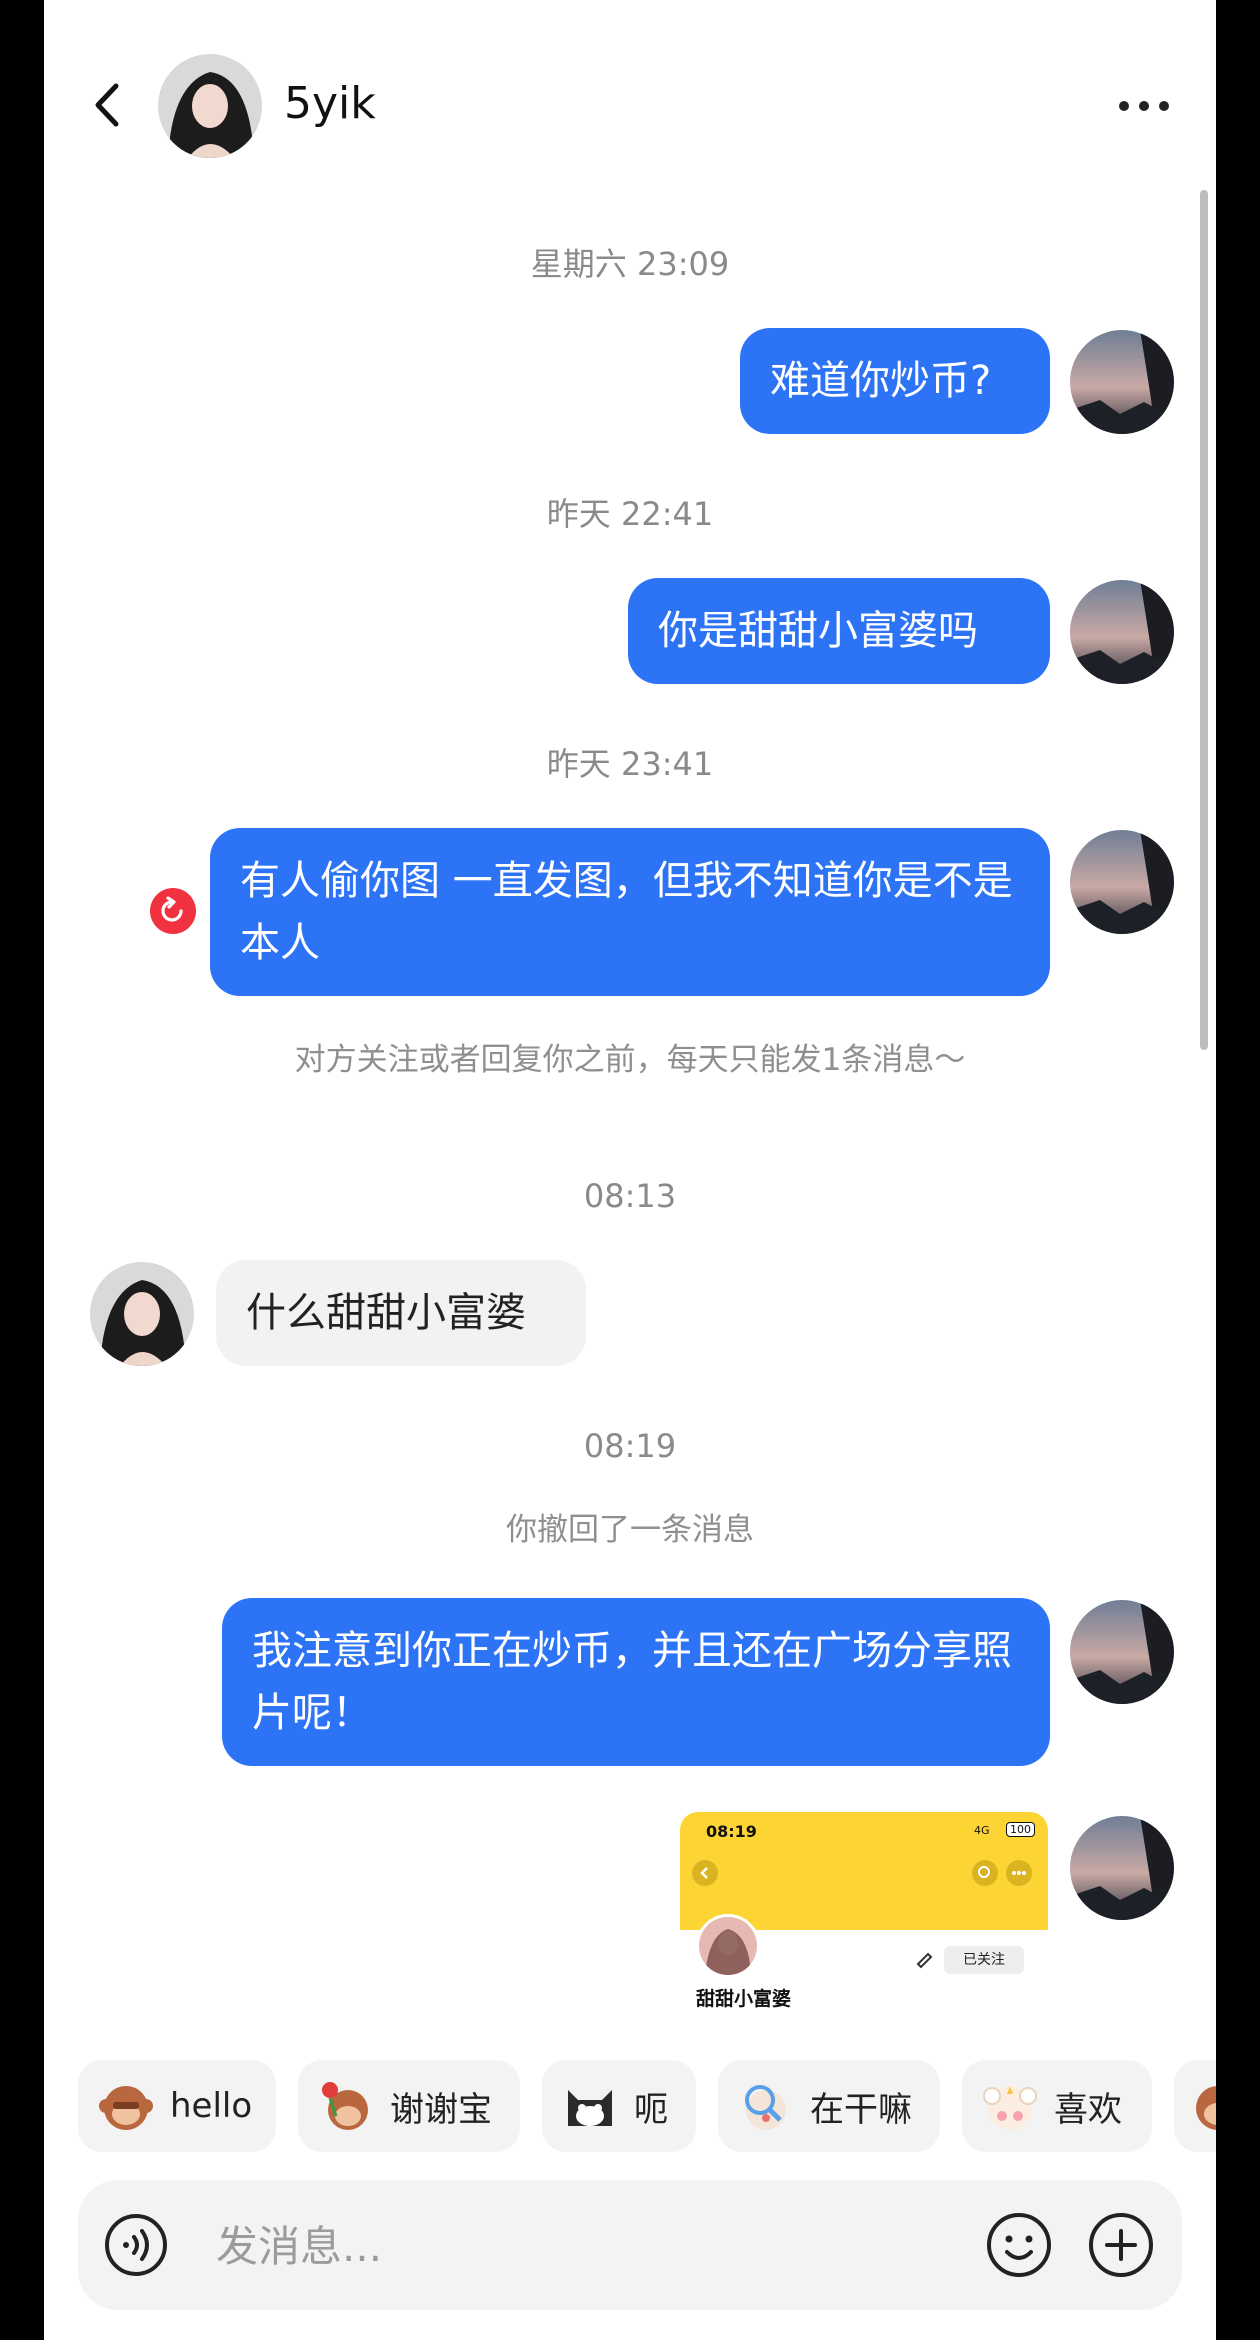 The image size is (1260, 2340). I want to click on timestamp: 星期六 23:09, so click(630, 264).